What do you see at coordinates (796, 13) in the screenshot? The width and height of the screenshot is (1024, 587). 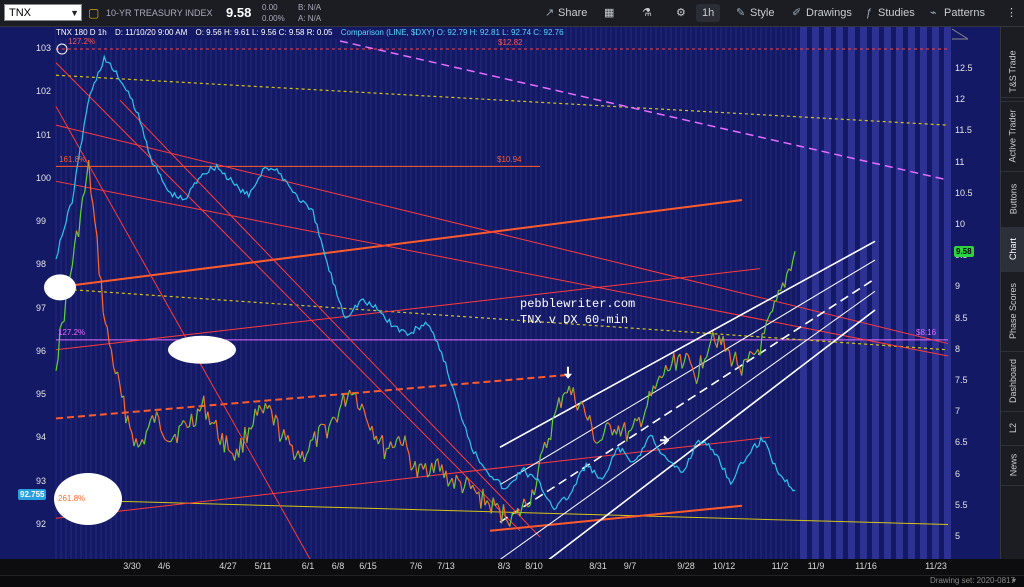 I see `drawings-icon: ✐` at bounding box center [796, 13].